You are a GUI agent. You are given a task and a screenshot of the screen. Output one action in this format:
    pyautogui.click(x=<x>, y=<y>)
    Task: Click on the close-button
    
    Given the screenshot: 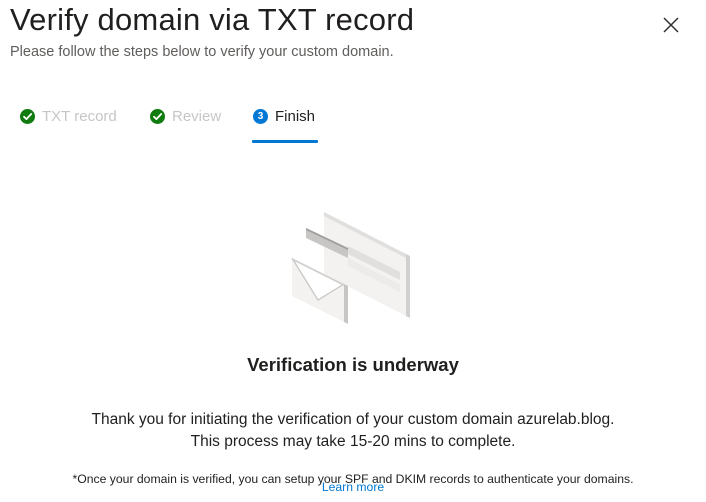 What is the action you would take?
    pyautogui.click(x=671, y=25)
    